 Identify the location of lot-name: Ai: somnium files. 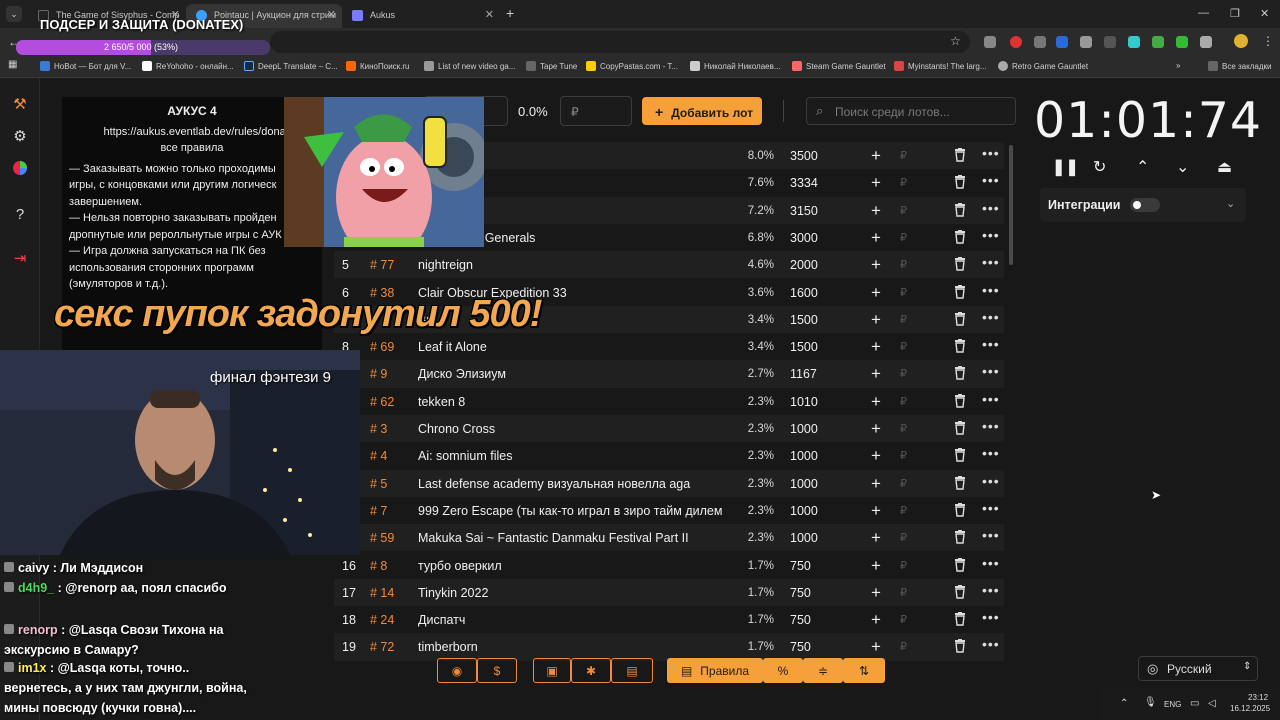
(573, 456).